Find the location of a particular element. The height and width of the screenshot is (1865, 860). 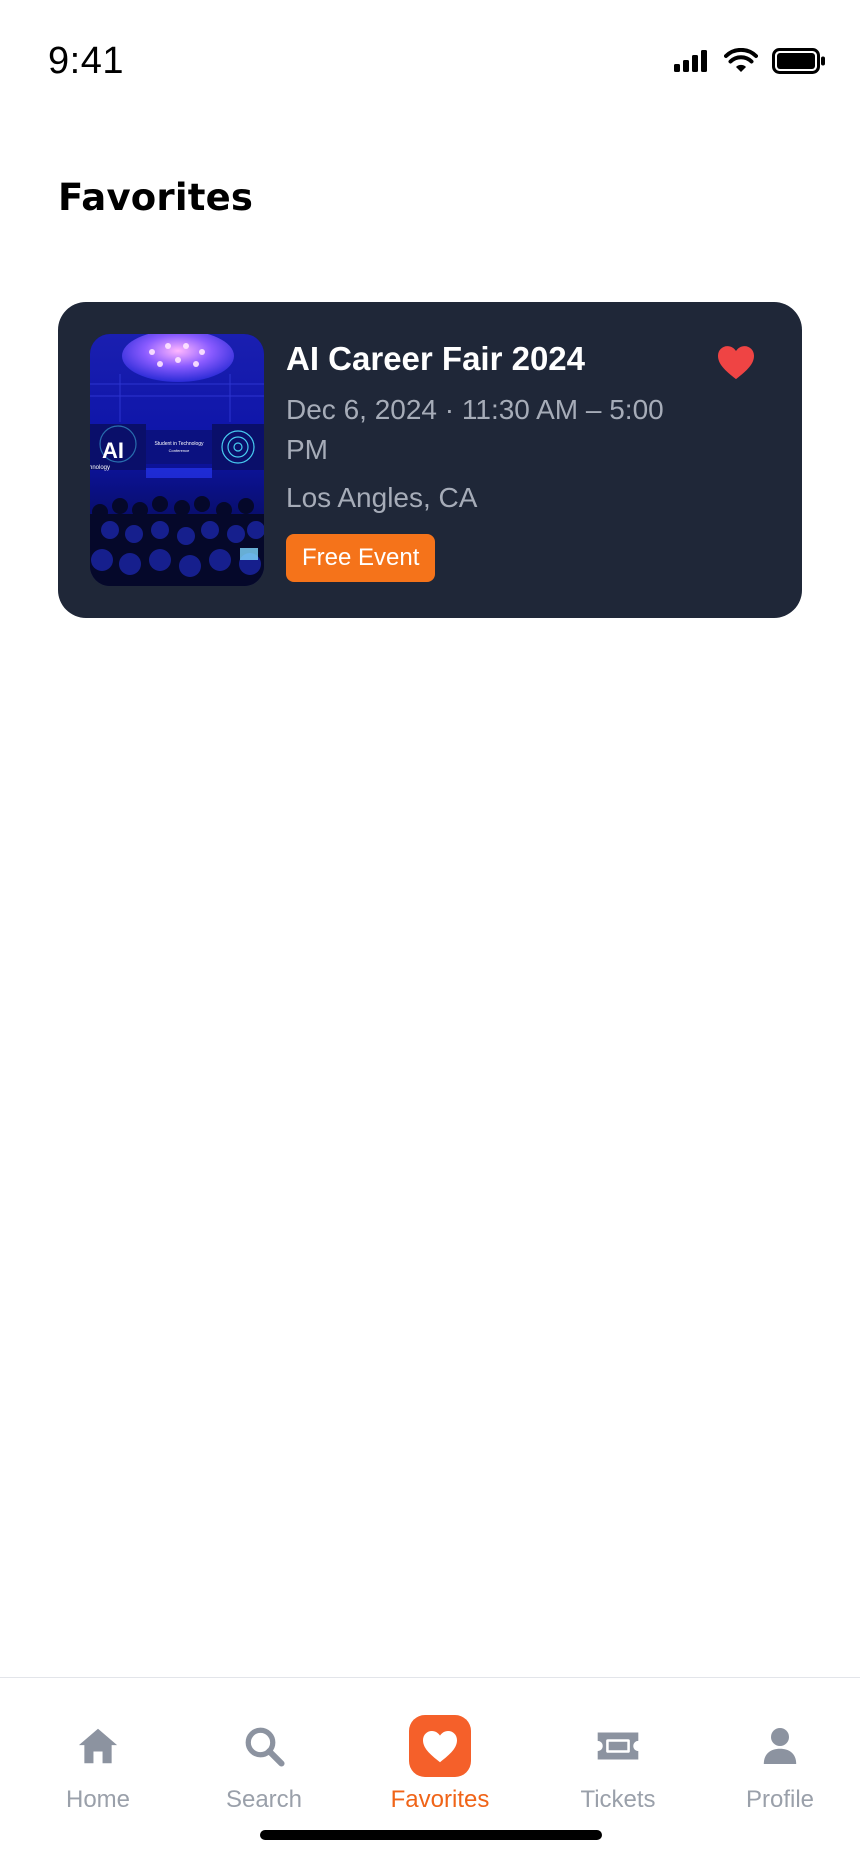

status-icons is located at coordinates (750, 61).